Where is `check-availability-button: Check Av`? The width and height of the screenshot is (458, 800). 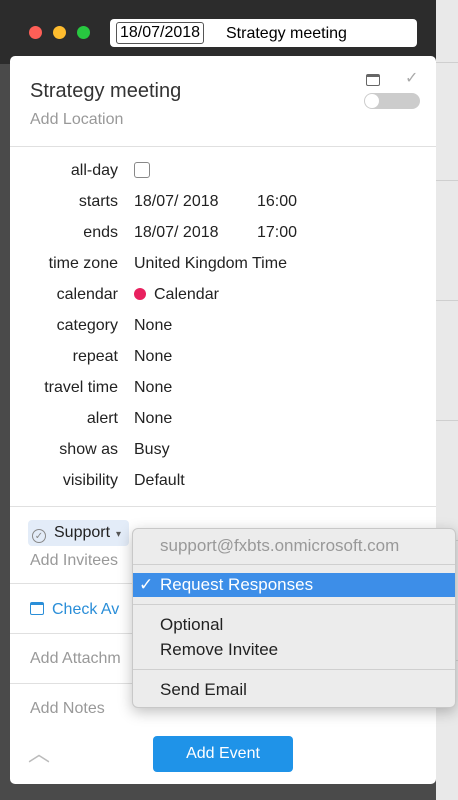 check-availability-button: Check Av is located at coordinates (74, 610).